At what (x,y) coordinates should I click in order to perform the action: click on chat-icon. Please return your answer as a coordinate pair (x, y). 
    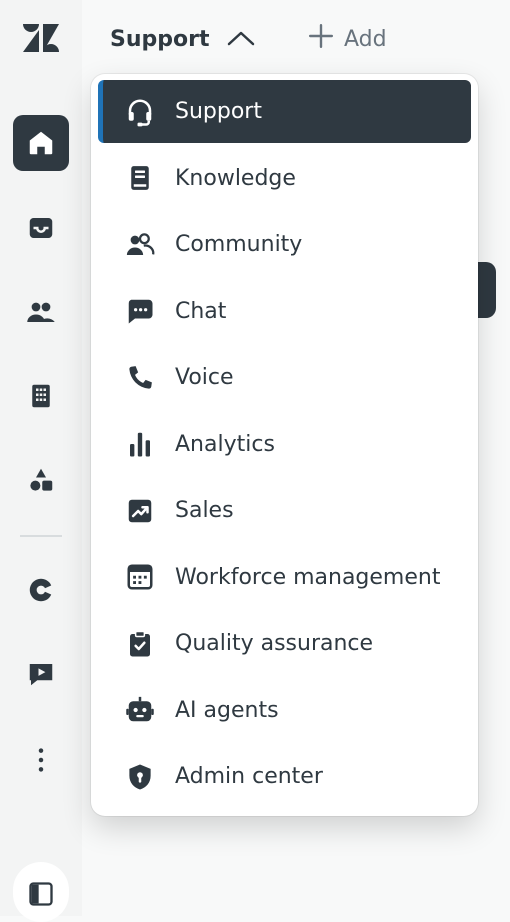
    Looking at the image, I should click on (140, 311).